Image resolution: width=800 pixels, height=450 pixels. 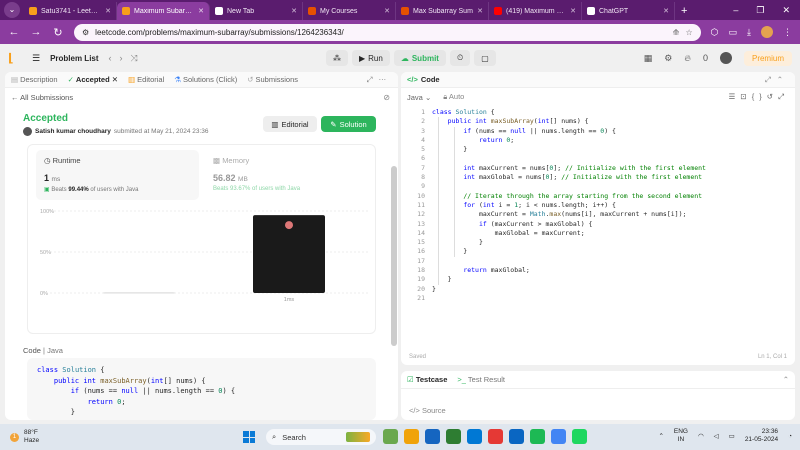 I want to click on input-language: ENG IN, so click(x=681, y=436).